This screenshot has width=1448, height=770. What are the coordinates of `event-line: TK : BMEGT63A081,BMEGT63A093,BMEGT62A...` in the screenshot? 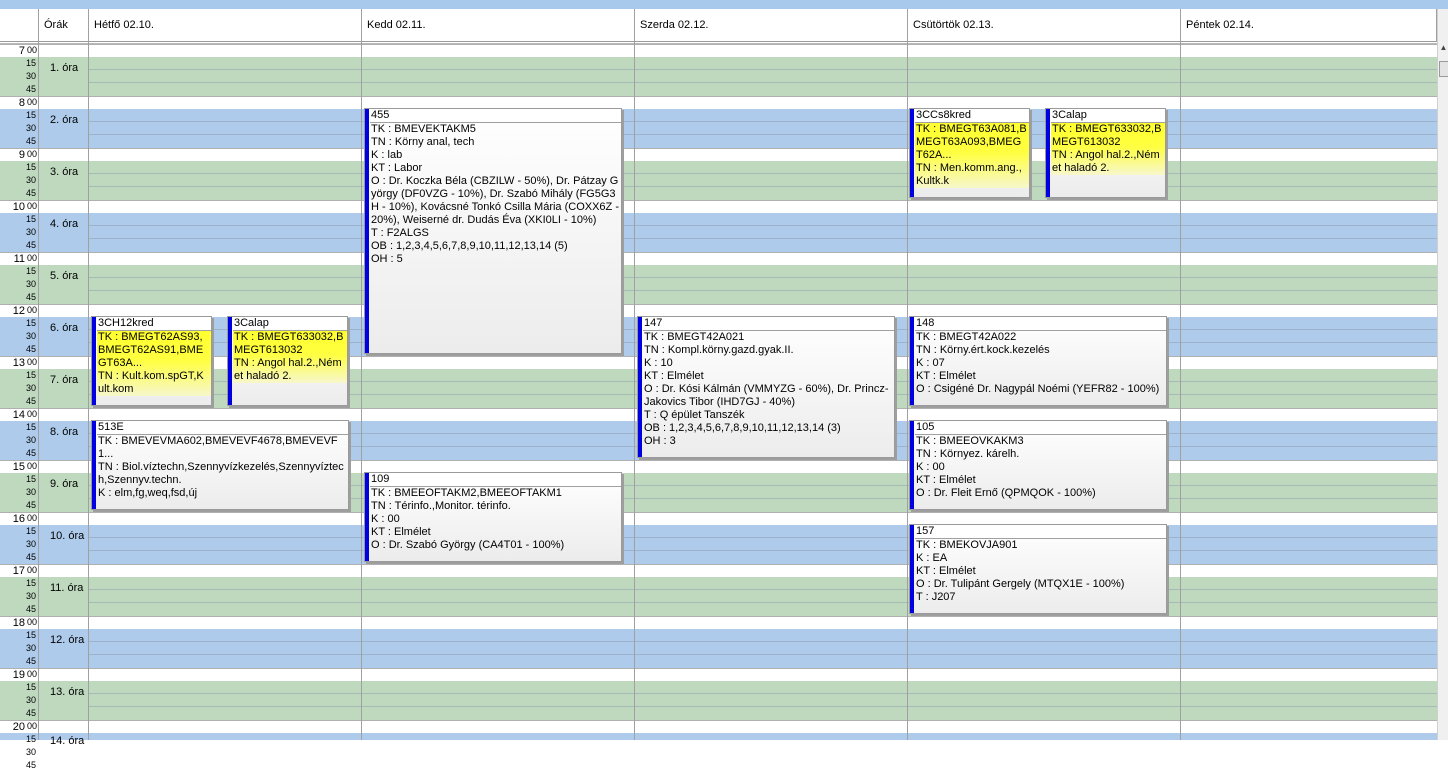 It's located at (971, 142).